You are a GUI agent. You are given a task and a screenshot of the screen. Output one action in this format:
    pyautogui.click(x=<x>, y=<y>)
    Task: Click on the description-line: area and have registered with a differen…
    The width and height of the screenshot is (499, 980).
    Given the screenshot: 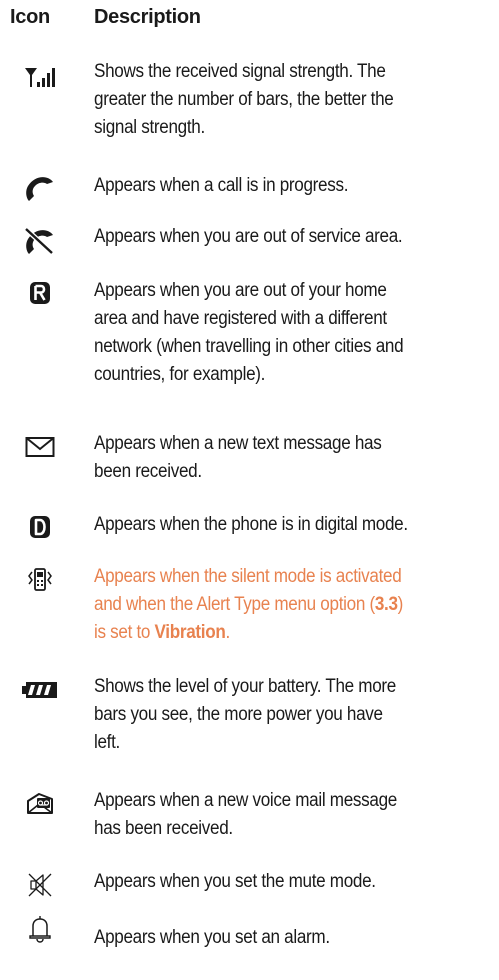 What is the action you would take?
    pyautogui.click(x=240, y=318)
    